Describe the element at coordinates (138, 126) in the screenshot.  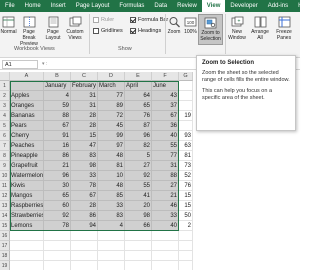
I see `value-cell: 87` at that location.